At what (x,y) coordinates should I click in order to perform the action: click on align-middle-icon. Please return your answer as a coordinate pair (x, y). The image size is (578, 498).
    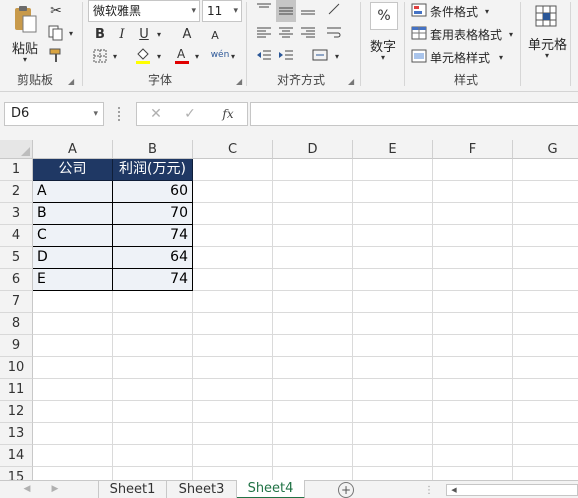
    Looking at the image, I should click on (286, 11).